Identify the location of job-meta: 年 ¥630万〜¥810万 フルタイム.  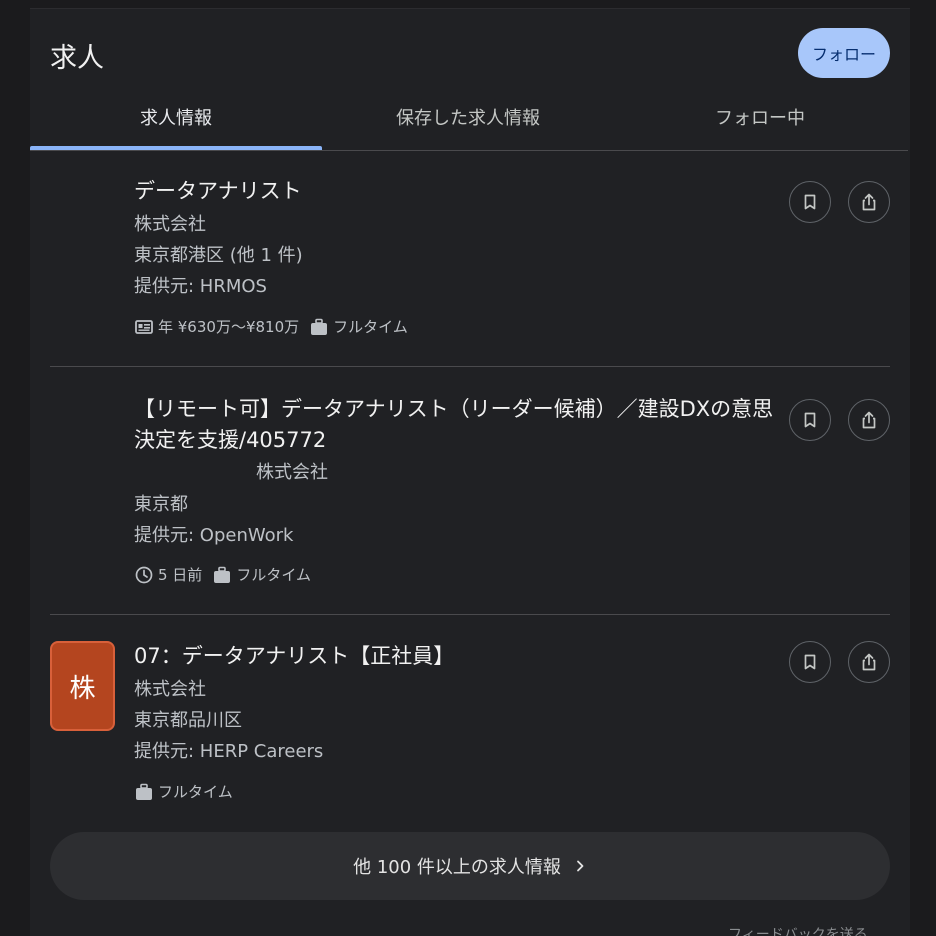
(271, 326).